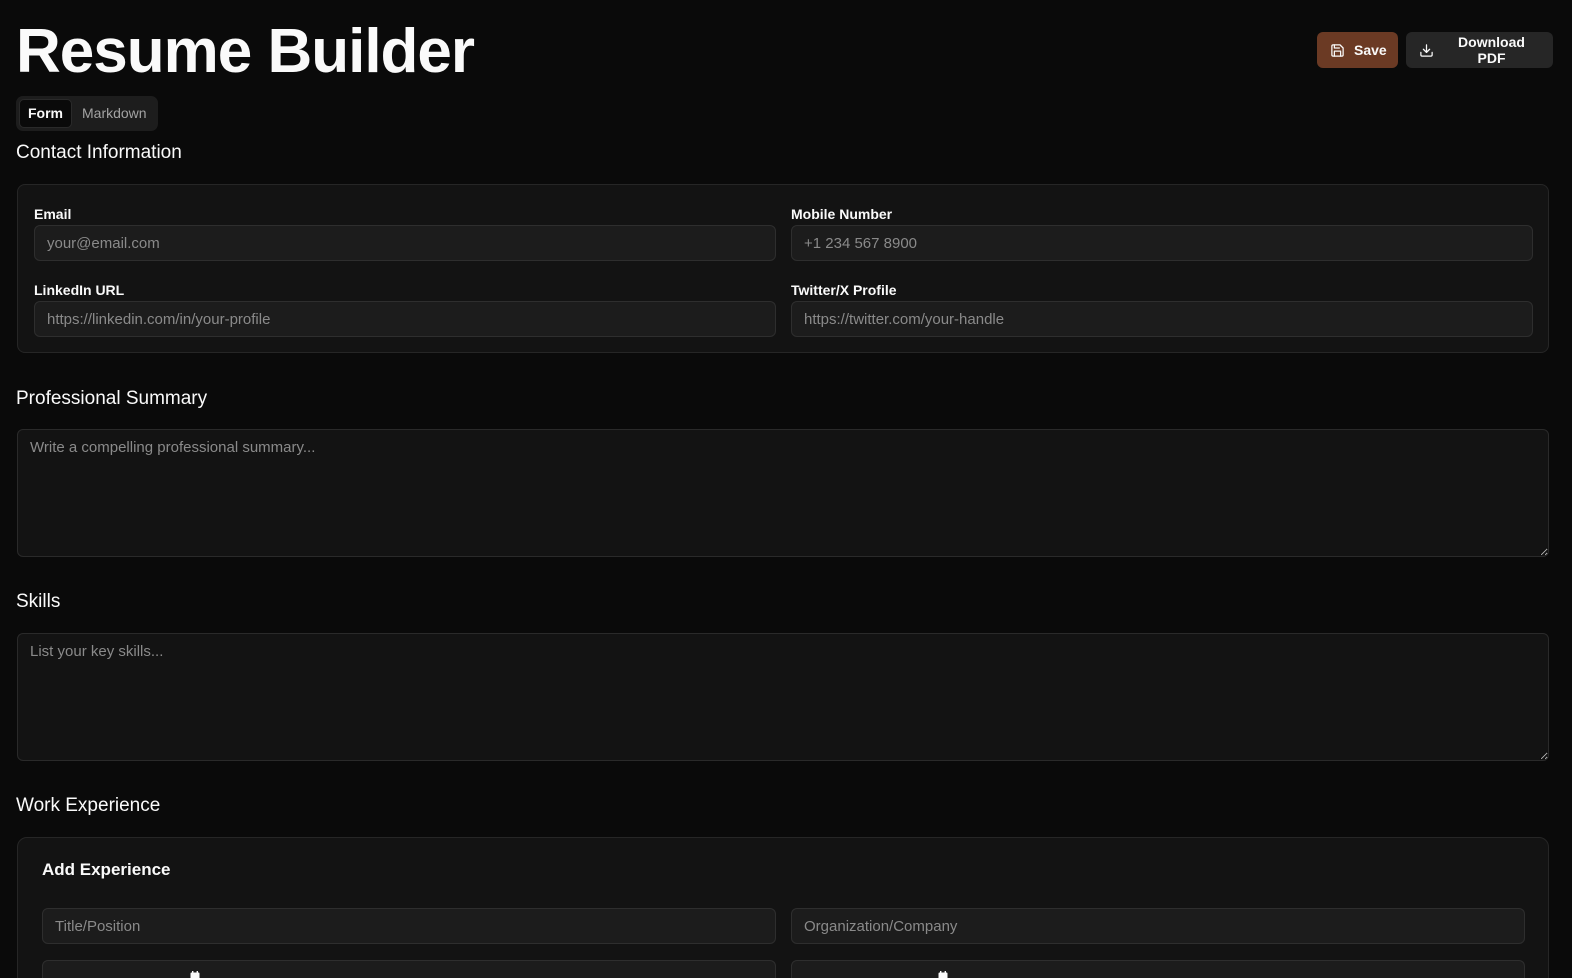  Describe the element at coordinates (783, 493) in the screenshot. I see `summary-textarea` at that location.